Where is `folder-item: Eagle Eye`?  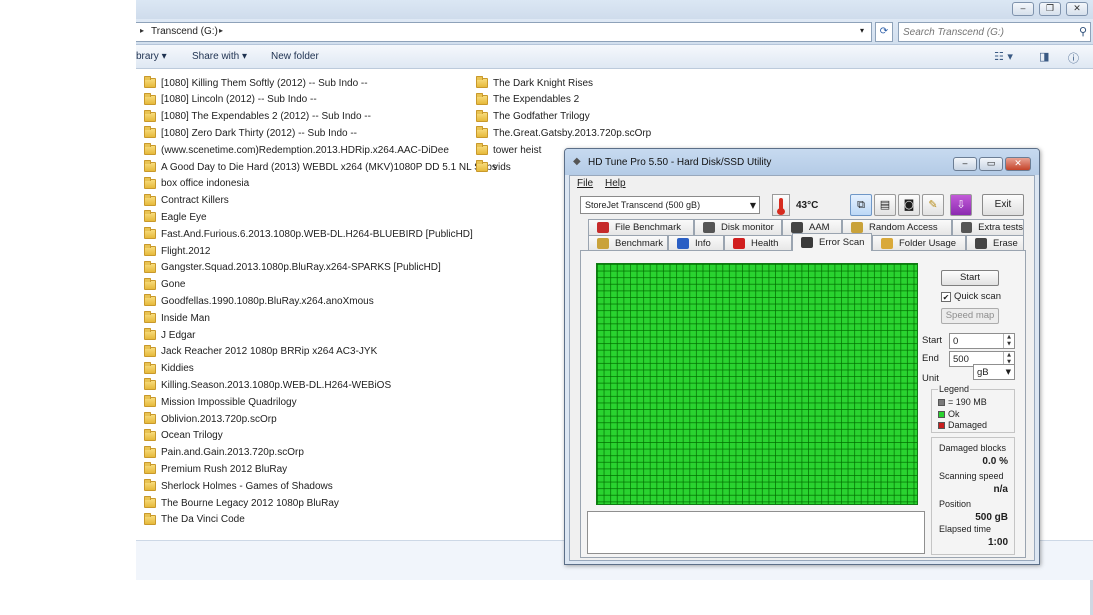
folder-item: Eagle Eye is located at coordinates (175, 217).